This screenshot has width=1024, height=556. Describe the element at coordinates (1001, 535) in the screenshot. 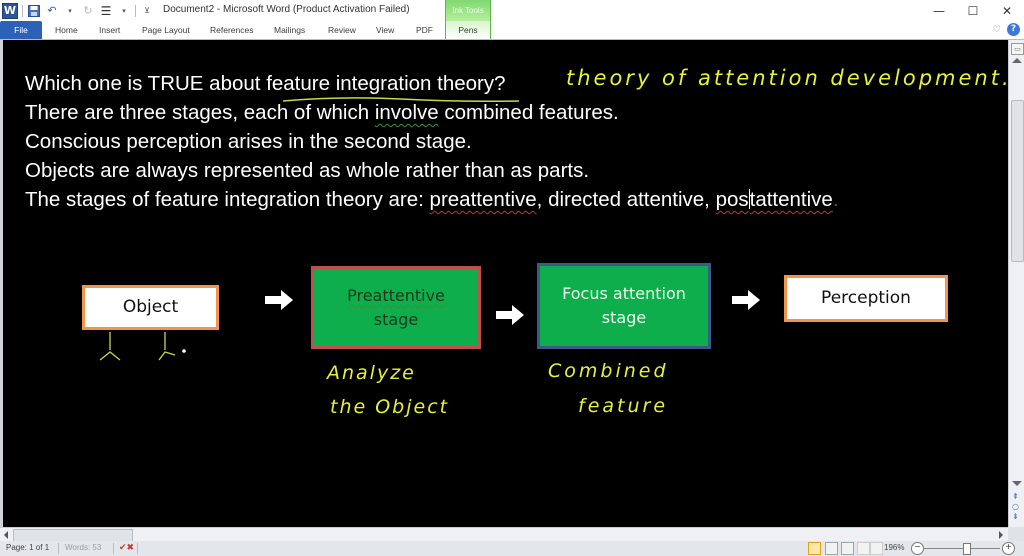

I see `scroll-right-icon` at that location.